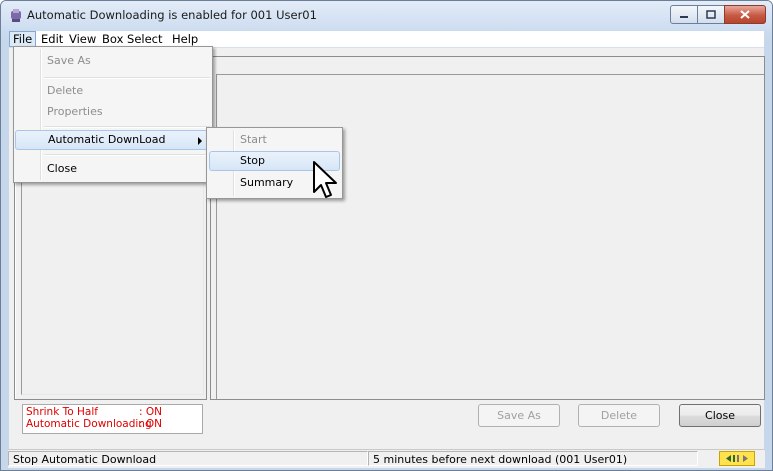  Describe the element at coordinates (185, 39) in the screenshot. I see `menu-help: Help` at that location.